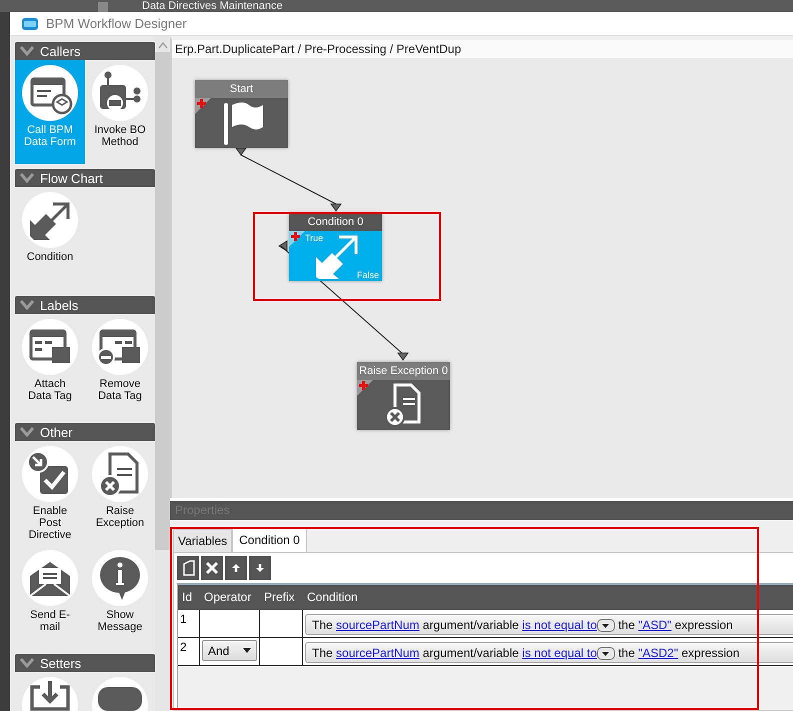 The width and height of the screenshot is (793, 711). Describe the element at coordinates (403, 371) in the screenshot. I see `node-title: Raise Exception 0` at that location.